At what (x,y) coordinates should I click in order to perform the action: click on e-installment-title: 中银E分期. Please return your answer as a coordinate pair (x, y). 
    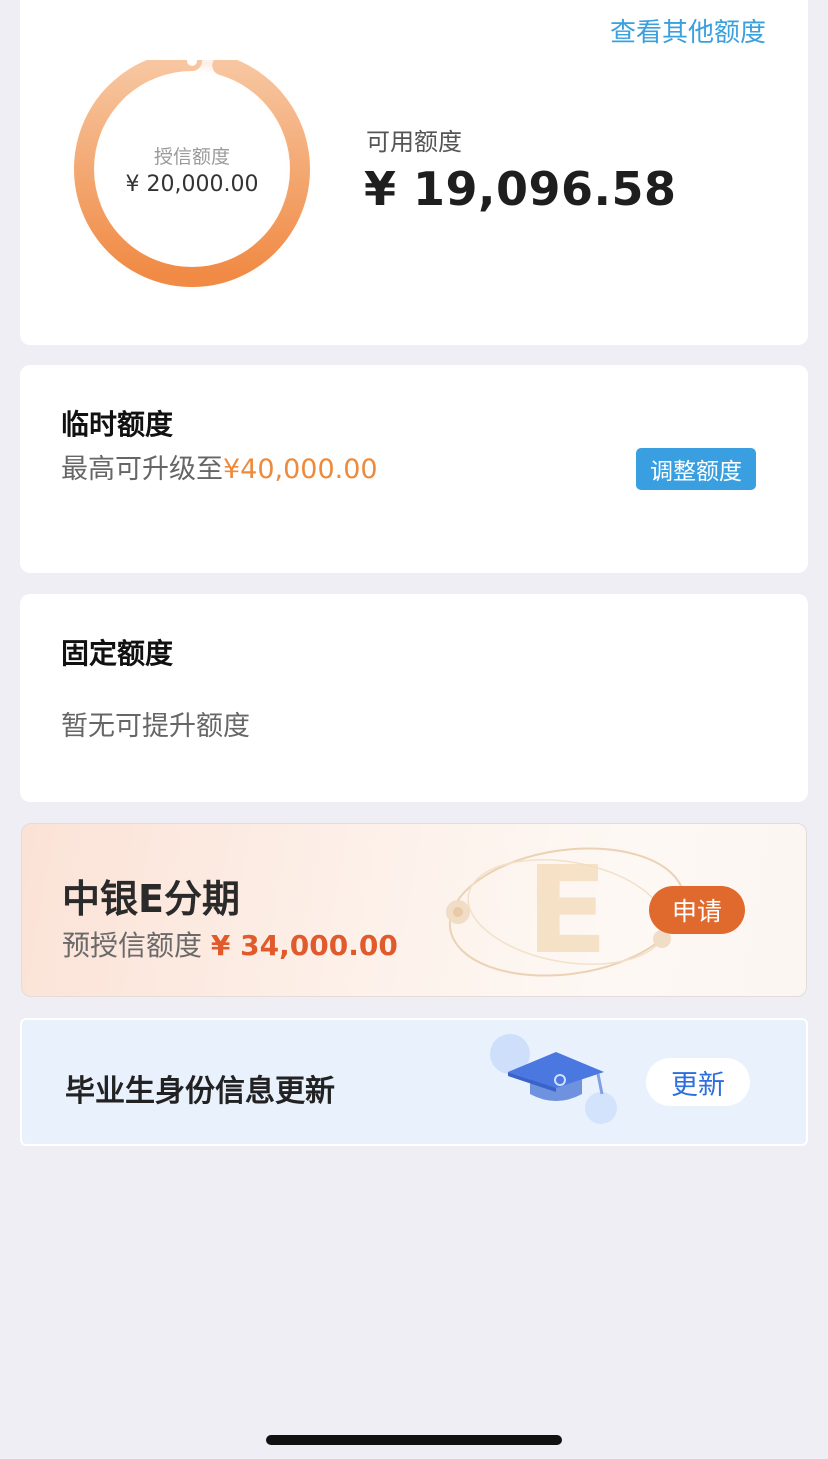
    Looking at the image, I should click on (151, 899).